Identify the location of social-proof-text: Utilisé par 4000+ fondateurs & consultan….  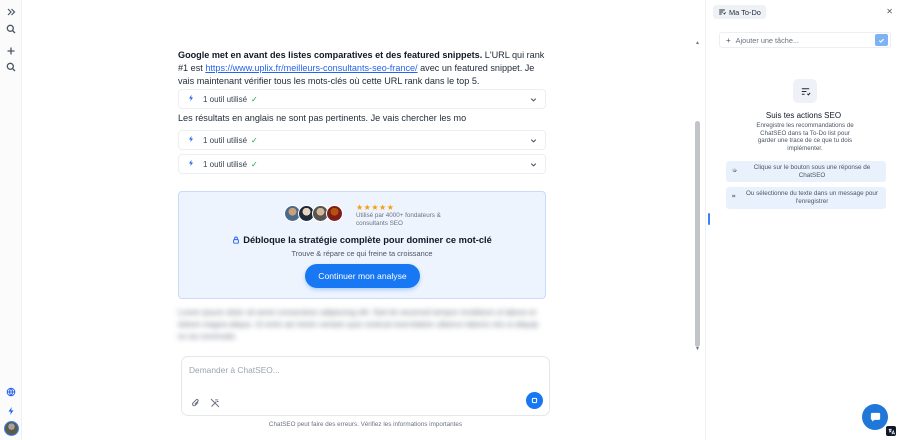
(398, 219).